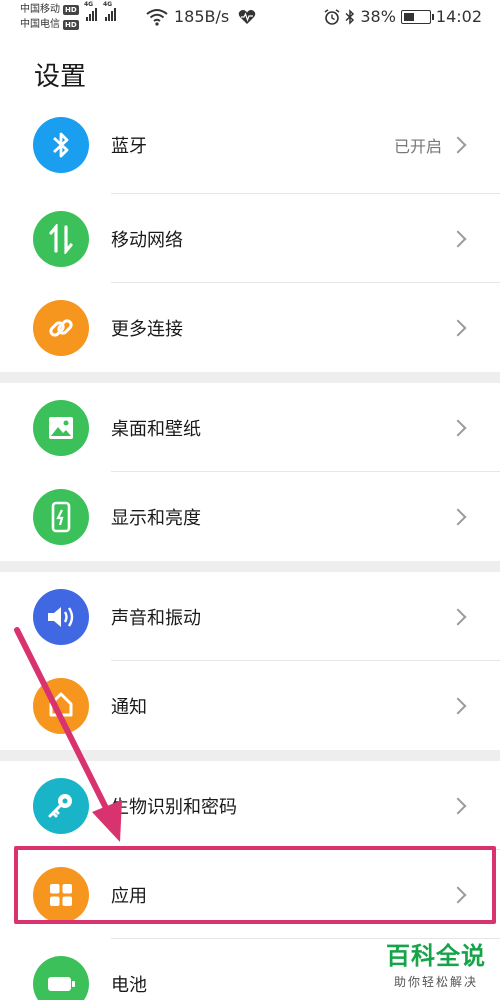 Image resolution: width=500 pixels, height=1000 pixels. What do you see at coordinates (68, 734) in the screenshot?
I see `annotation-arrow` at bounding box center [68, 734].